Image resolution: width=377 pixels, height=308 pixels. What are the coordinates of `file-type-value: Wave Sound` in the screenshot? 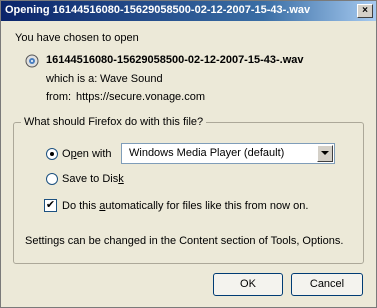 It's located at (131, 79).